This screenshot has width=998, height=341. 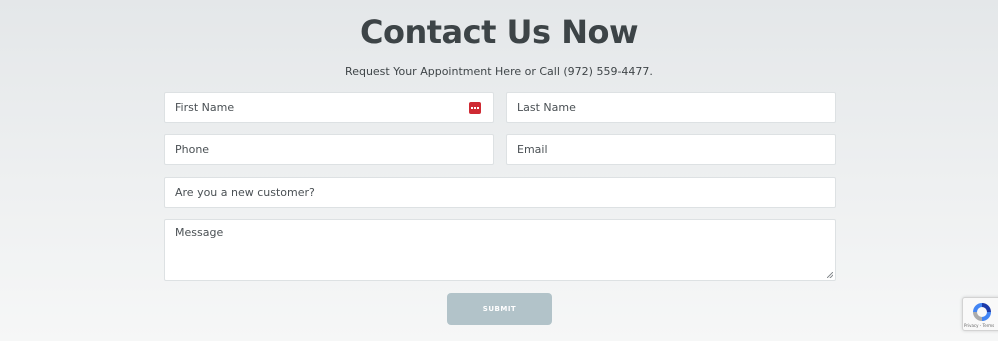 I want to click on last-name-input, so click(x=671, y=107).